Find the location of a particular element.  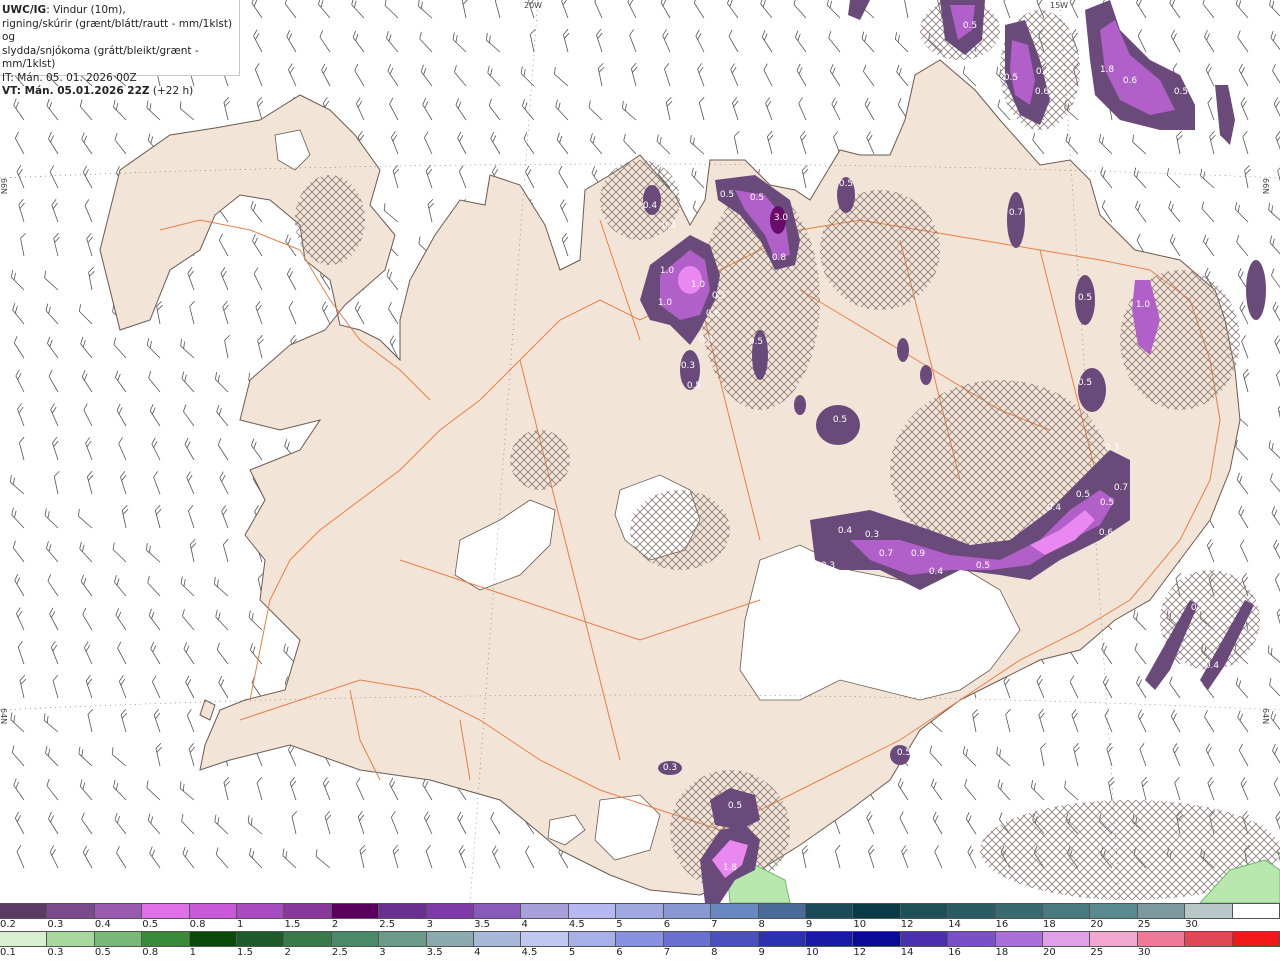

lon-label-20w: 20W is located at coordinates (533, 5).